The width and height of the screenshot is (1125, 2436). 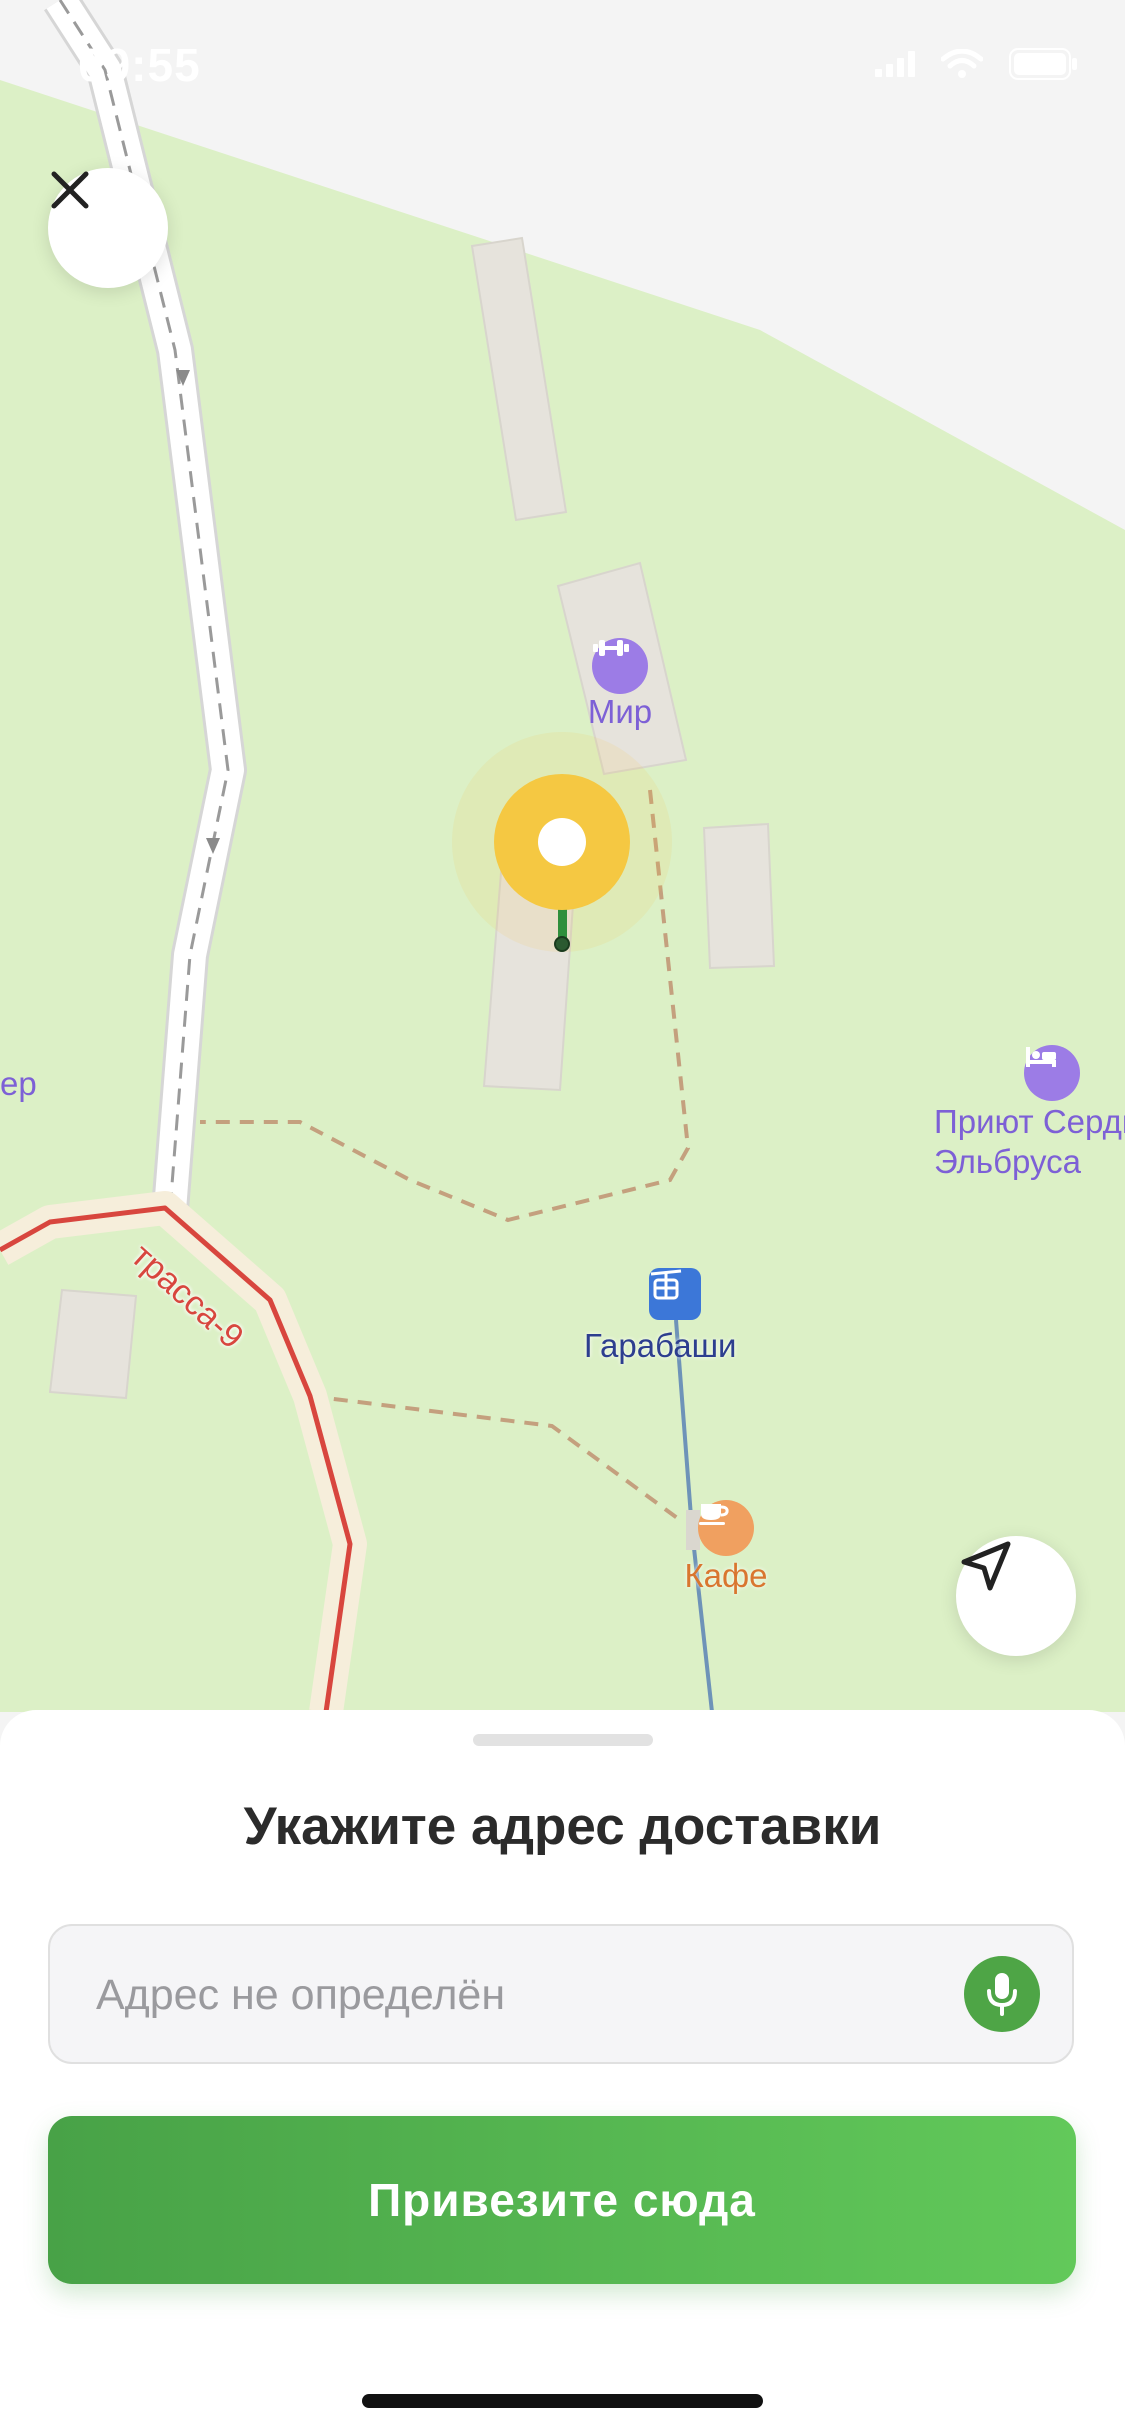 What do you see at coordinates (895, 64) in the screenshot?
I see `signal-icon` at bounding box center [895, 64].